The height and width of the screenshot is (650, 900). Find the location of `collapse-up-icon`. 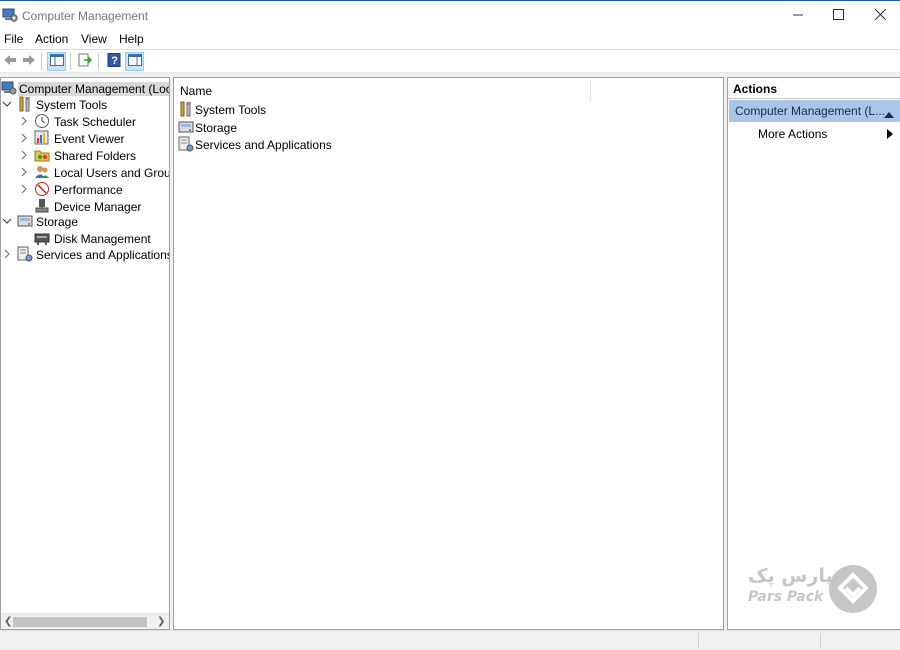

collapse-up-icon is located at coordinates (889, 114).